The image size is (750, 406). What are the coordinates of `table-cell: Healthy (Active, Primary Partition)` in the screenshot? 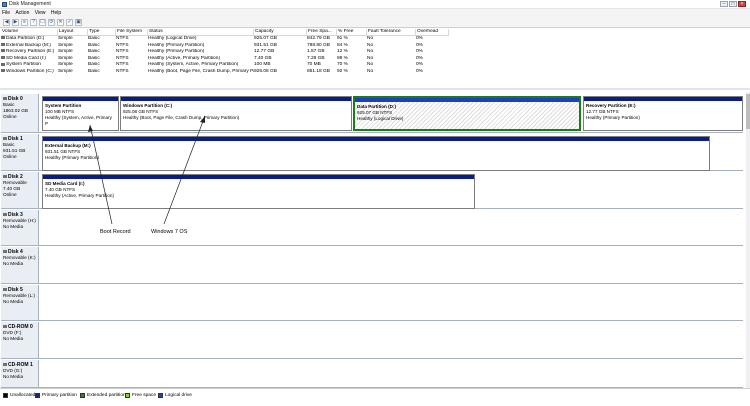 It's located at (201, 59).